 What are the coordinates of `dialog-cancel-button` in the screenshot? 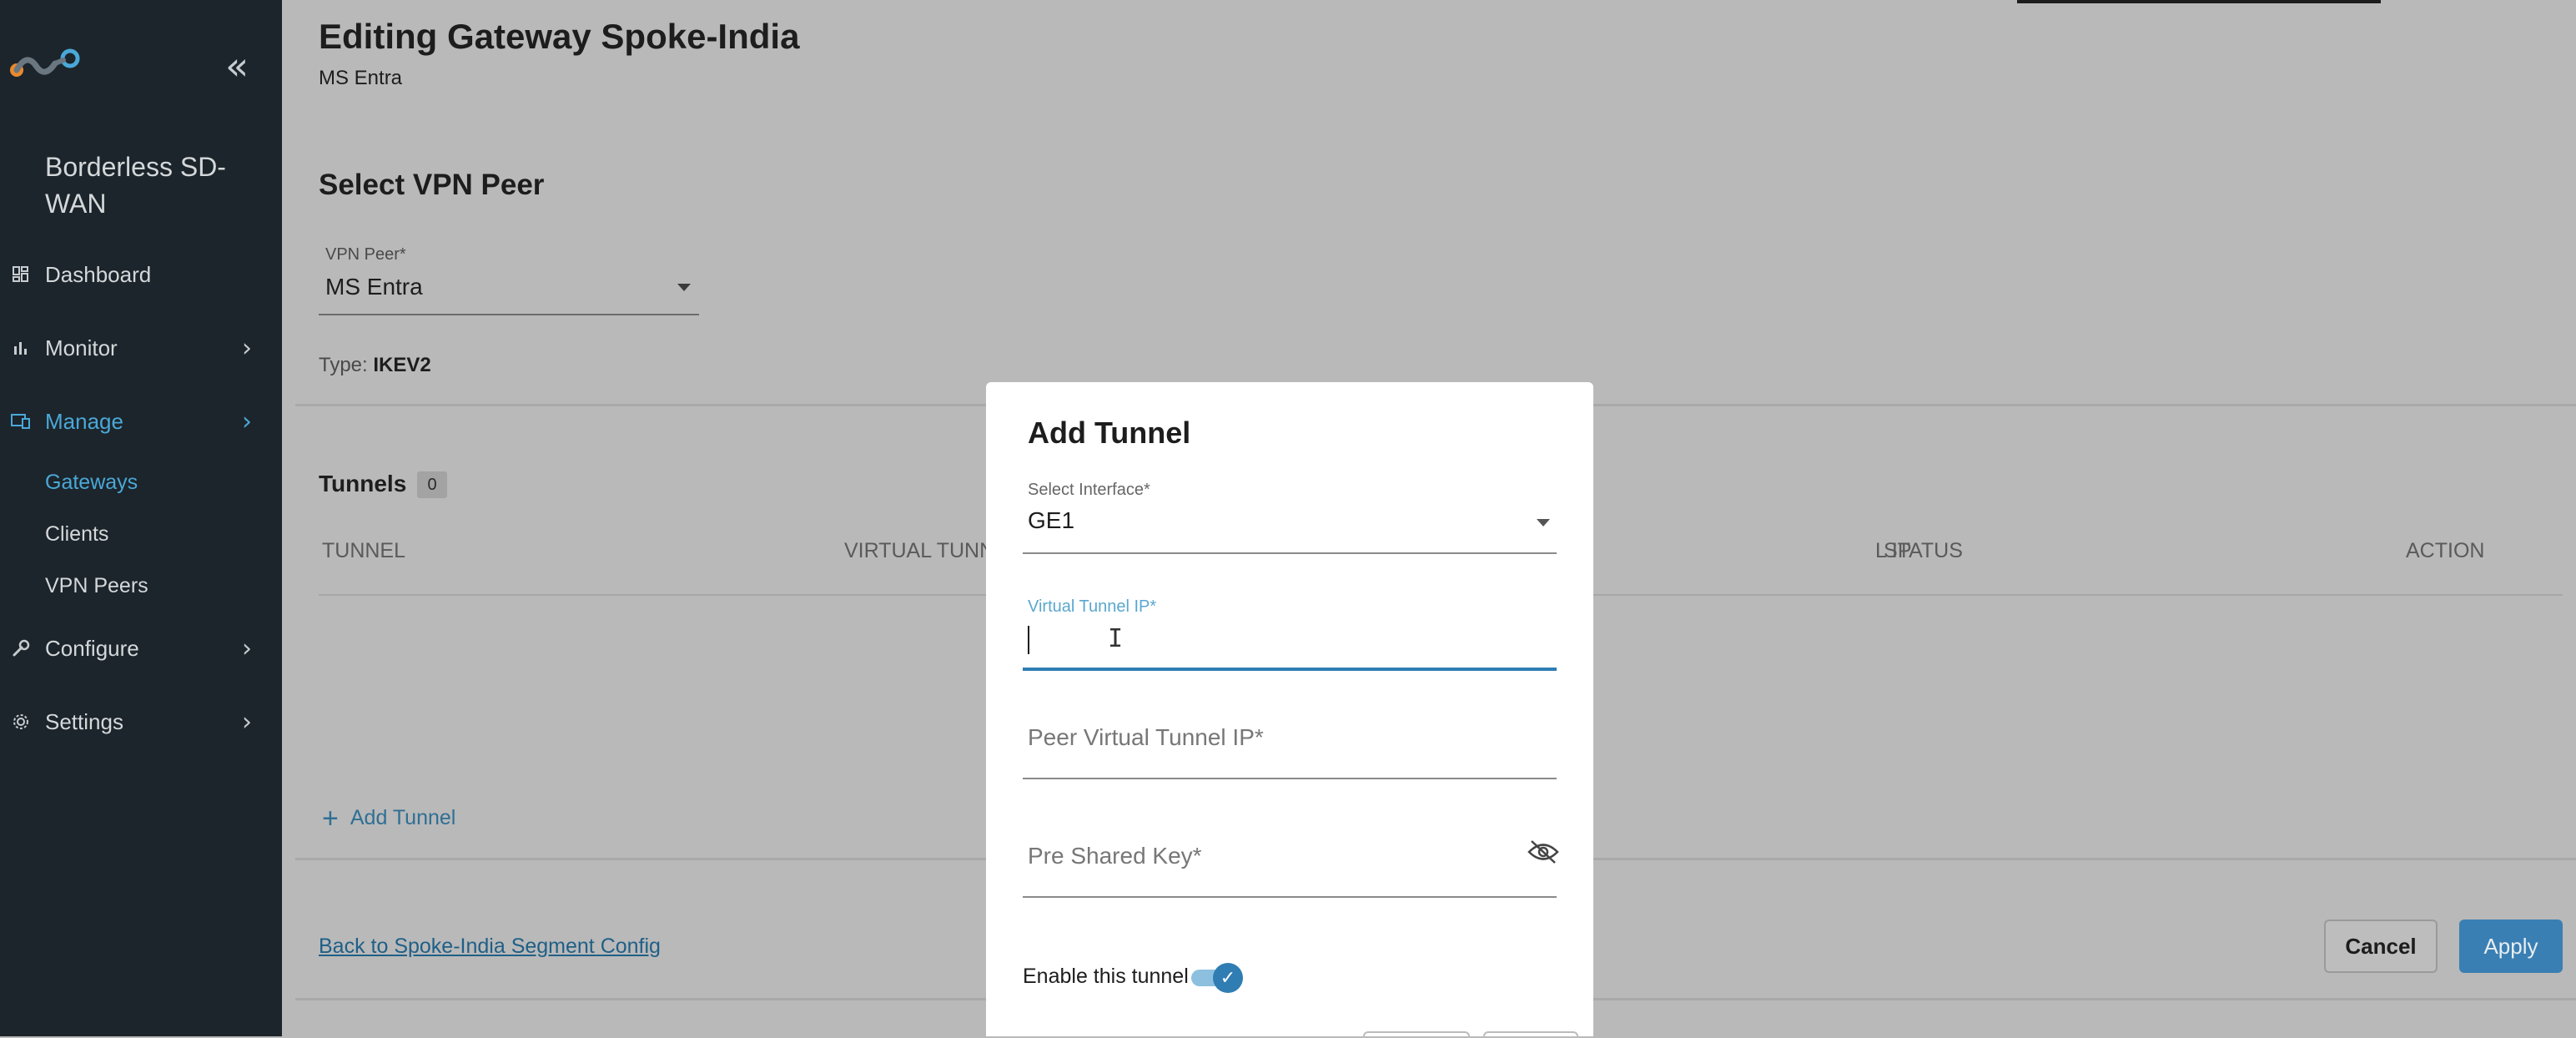 It's located at (1416, 1034).